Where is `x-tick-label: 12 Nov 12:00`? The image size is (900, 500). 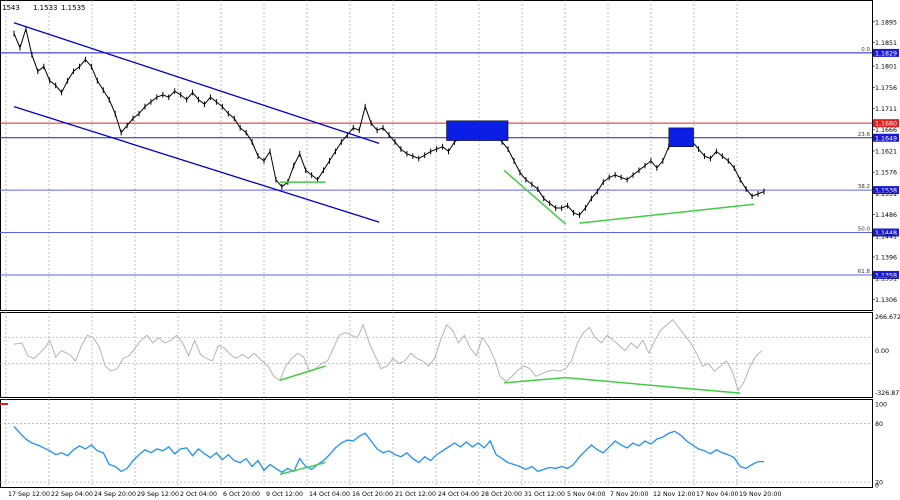 x-tick-label: 12 Nov 12:00 is located at coordinates (674, 494).